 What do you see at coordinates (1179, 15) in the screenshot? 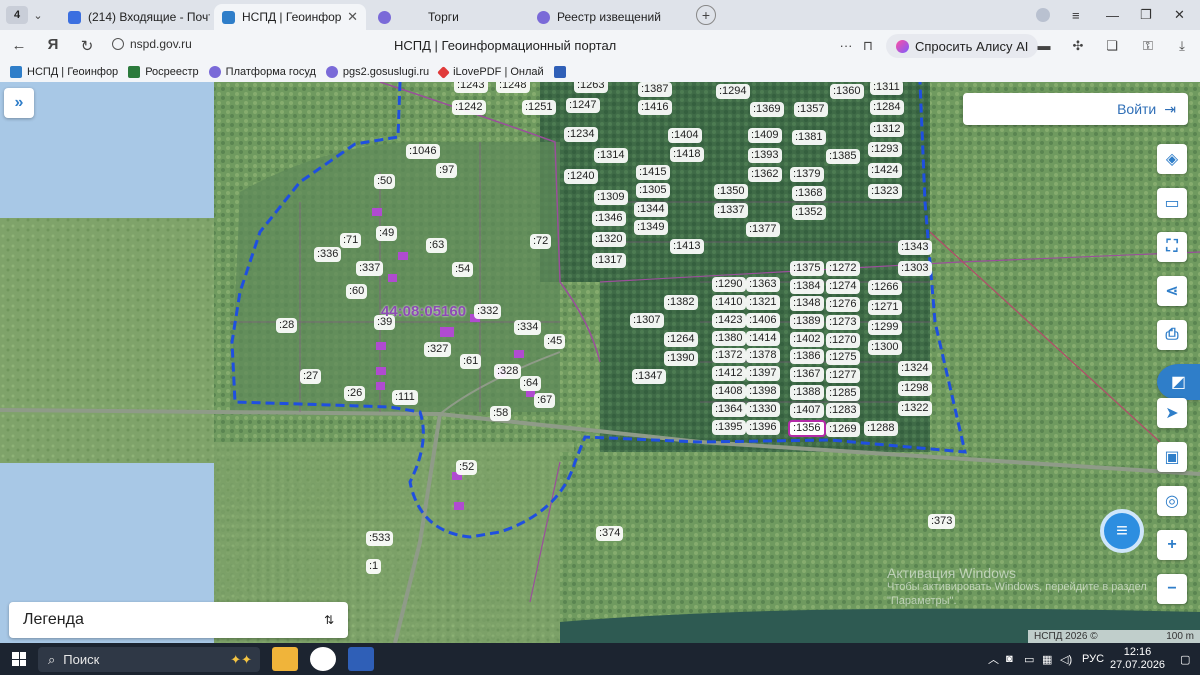
I see `window-close-icon: ✕` at bounding box center [1179, 15].